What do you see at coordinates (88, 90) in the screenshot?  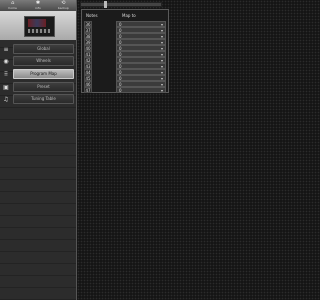 I see `note-number: 47` at bounding box center [88, 90].